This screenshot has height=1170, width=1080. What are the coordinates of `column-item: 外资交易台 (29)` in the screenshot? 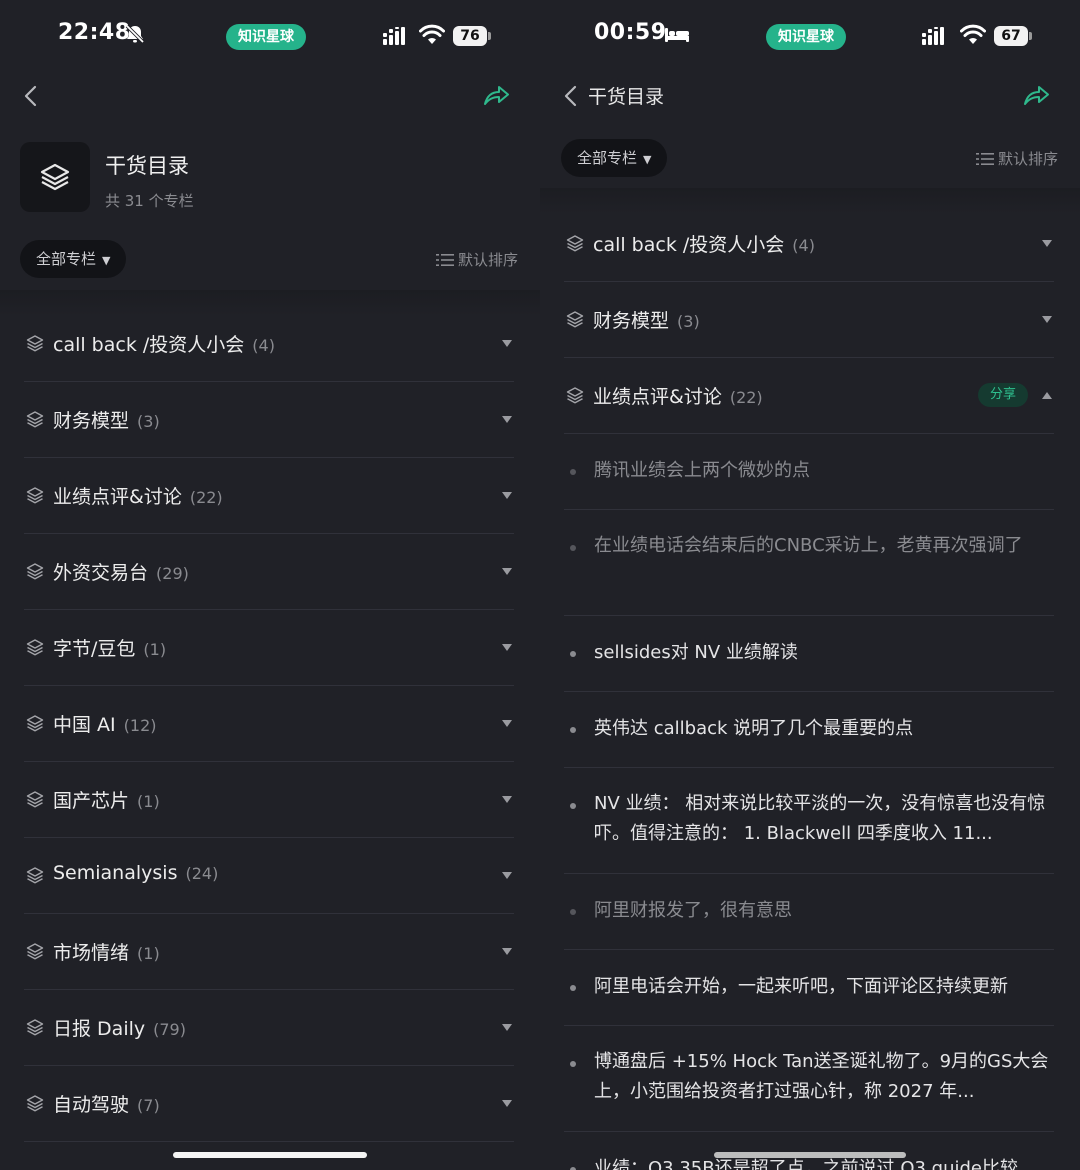 It's located at (269, 572).